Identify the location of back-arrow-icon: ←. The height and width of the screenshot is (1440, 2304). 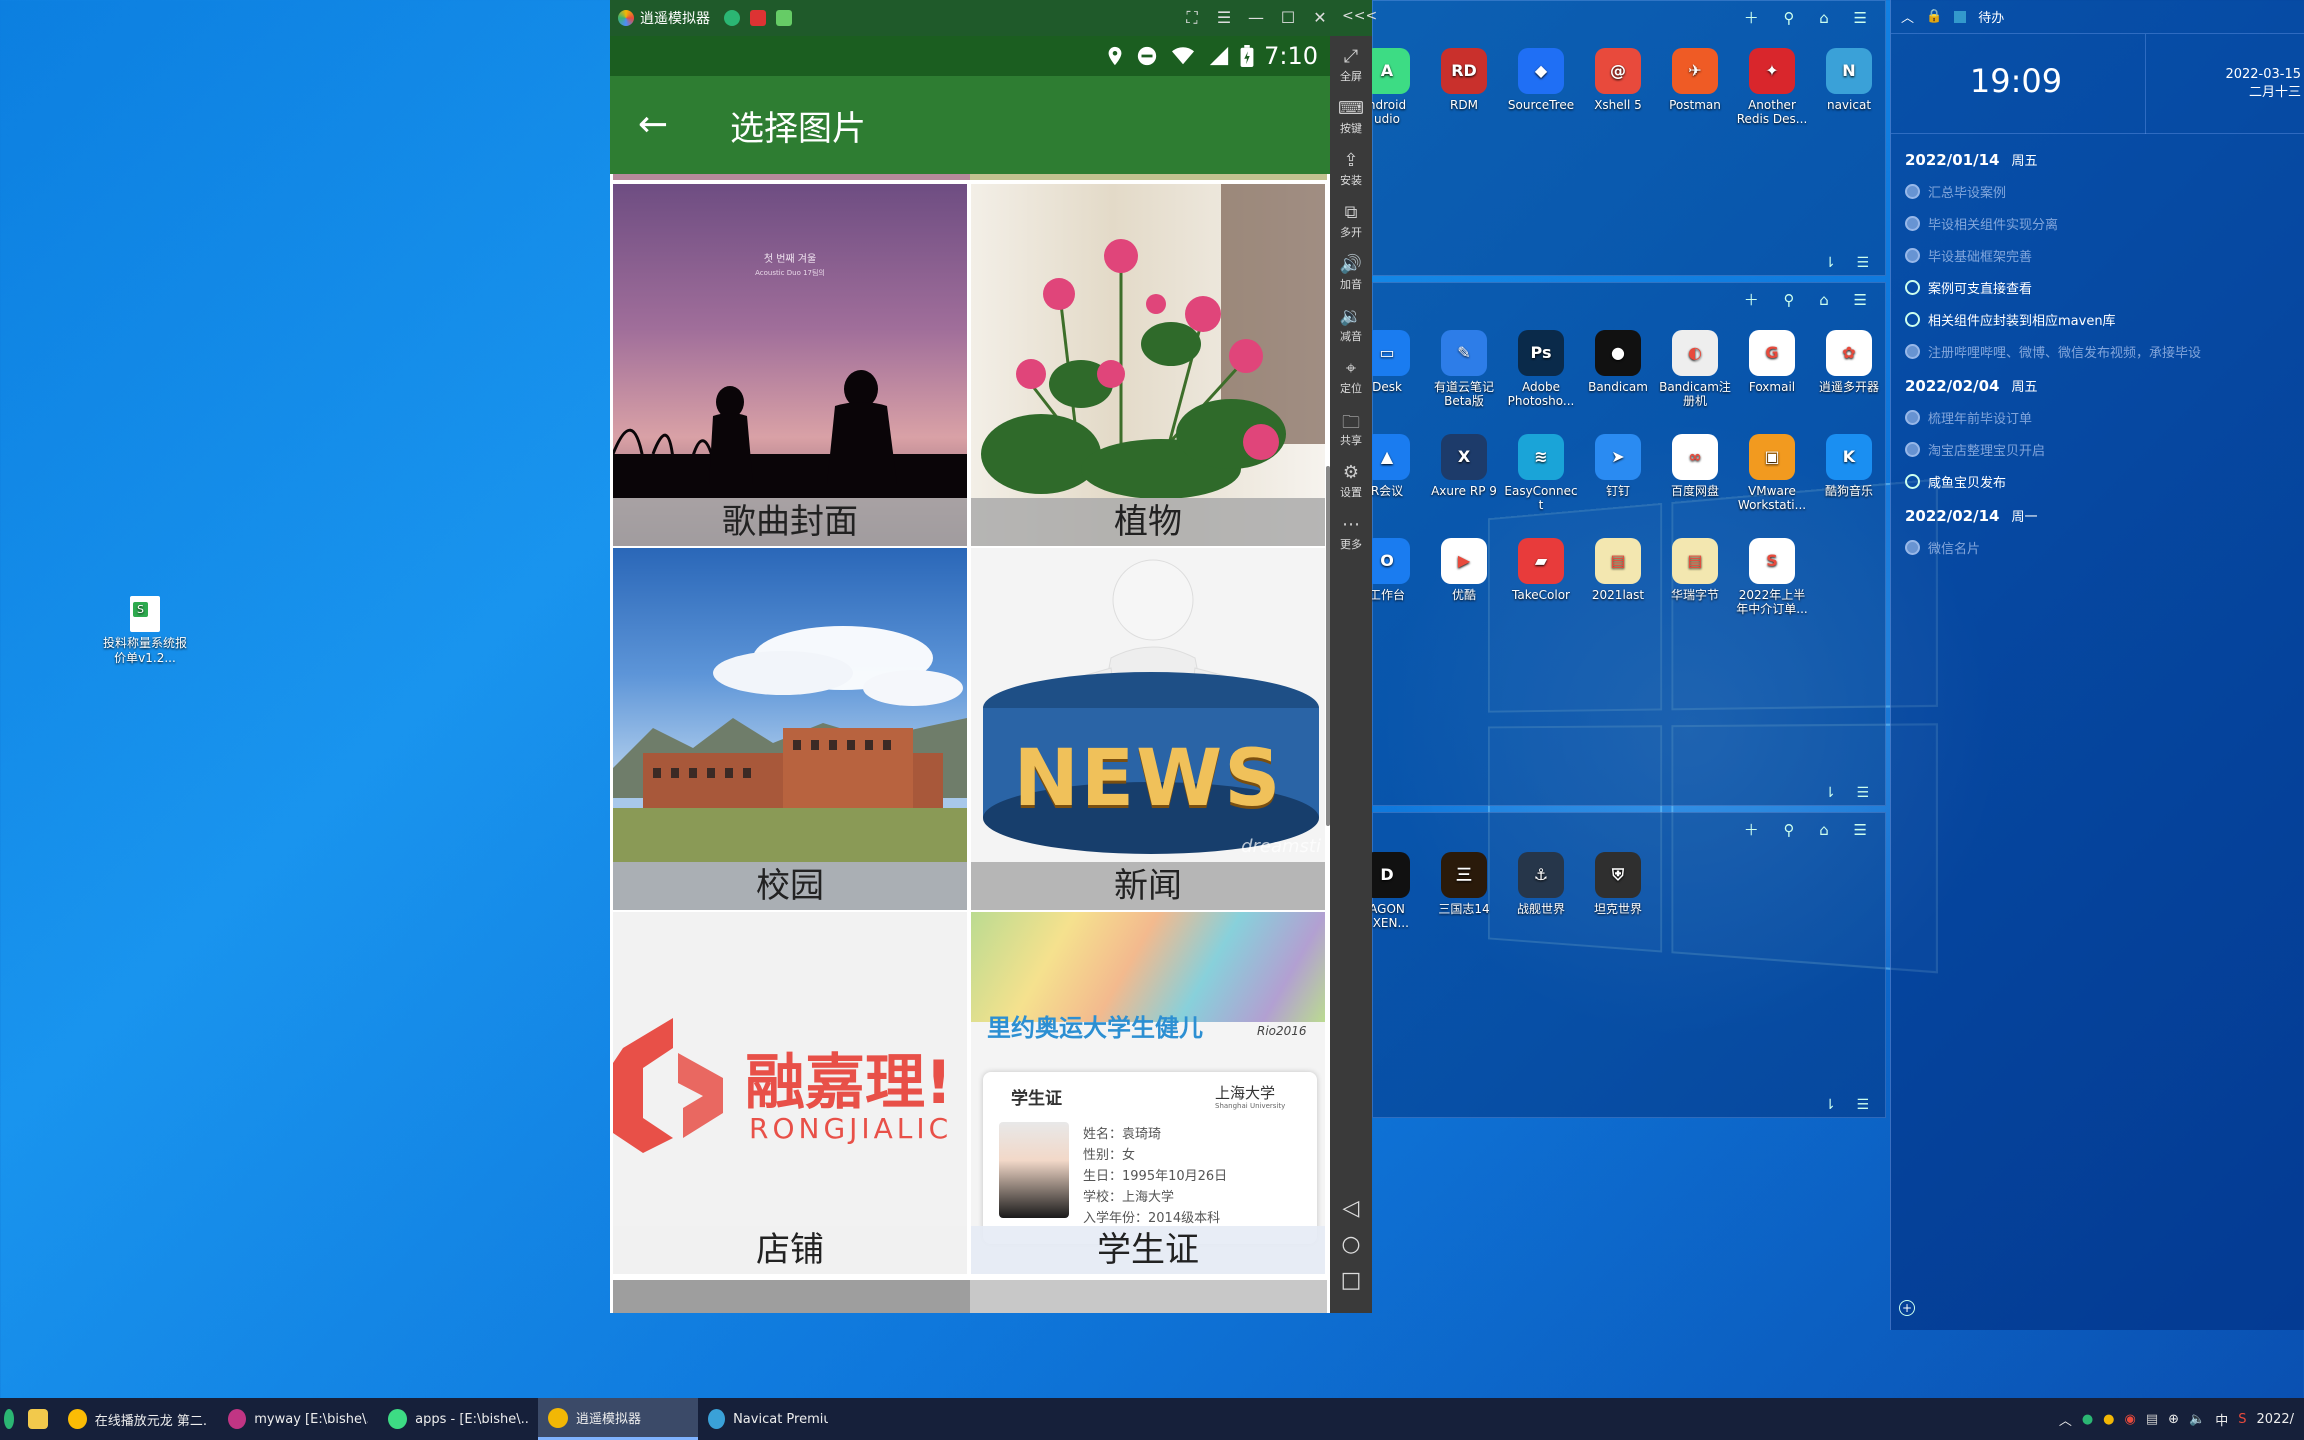
(658, 125).